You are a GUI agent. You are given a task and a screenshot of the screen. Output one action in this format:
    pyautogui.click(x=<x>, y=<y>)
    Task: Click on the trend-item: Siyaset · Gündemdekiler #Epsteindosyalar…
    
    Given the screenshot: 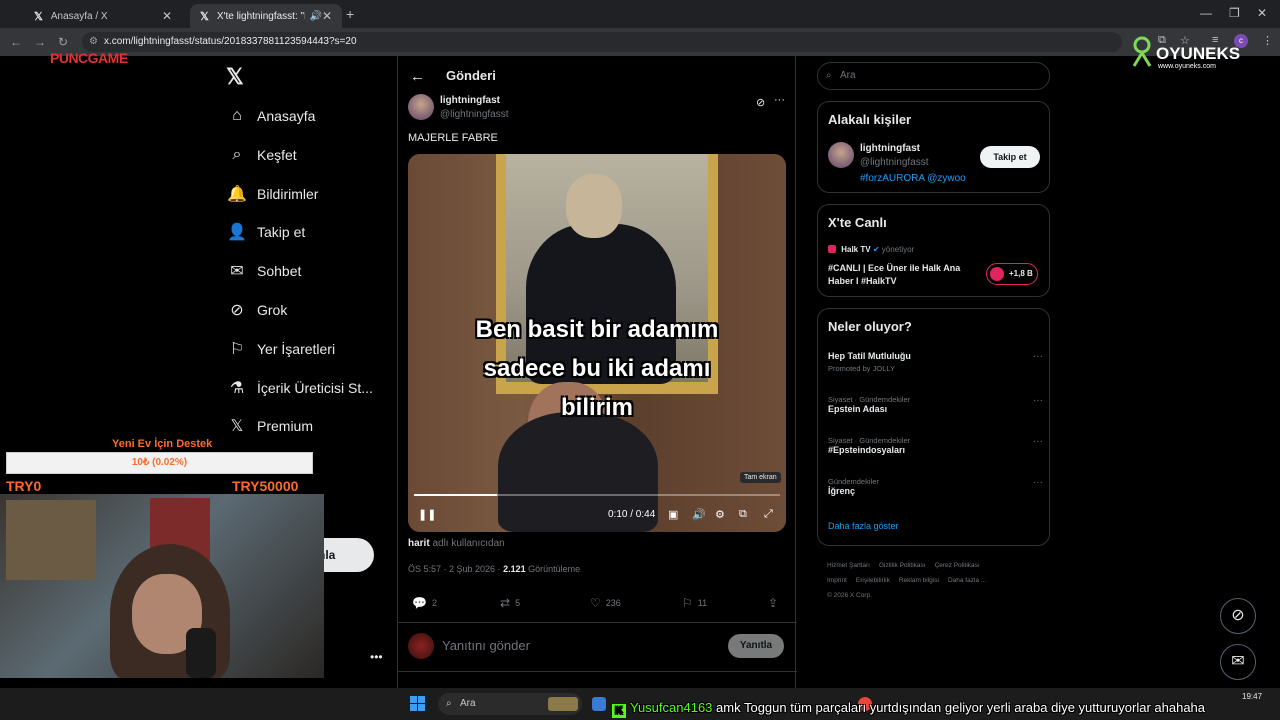 What is the action you would take?
    pyautogui.click(x=935, y=447)
    